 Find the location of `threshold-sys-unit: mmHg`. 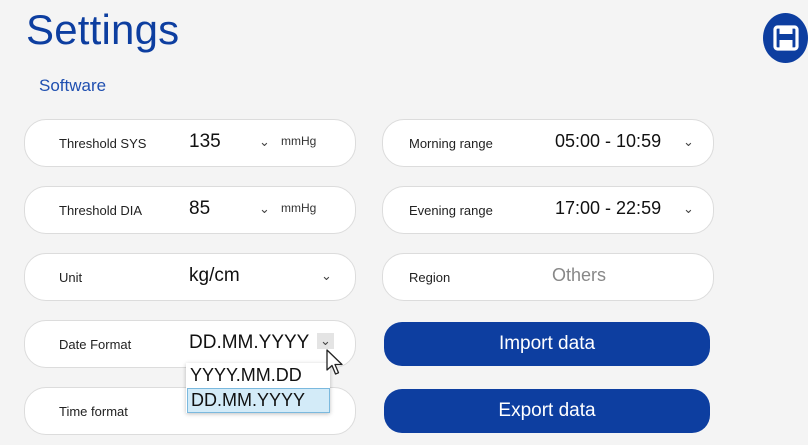

threshold-sys-unit: mmHg is located at coordinates (299, 141).